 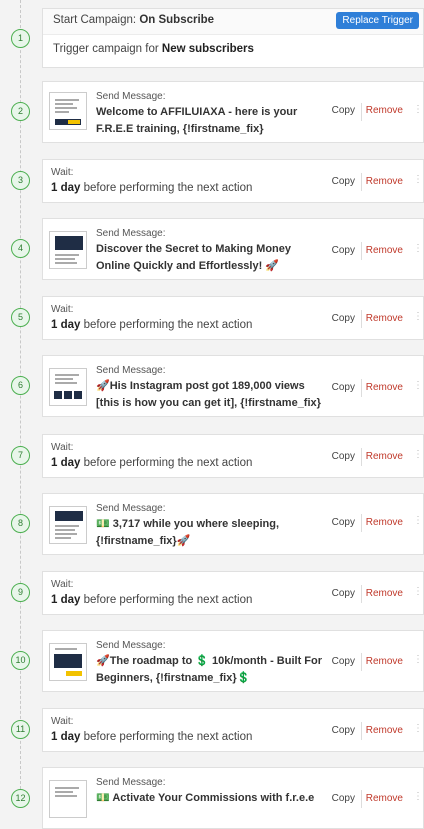 What do you see at coordinates (377, 20) in the screenshot?
I see `replace-trigger-button: Replace Trigger` at bounding box center [377, 20].